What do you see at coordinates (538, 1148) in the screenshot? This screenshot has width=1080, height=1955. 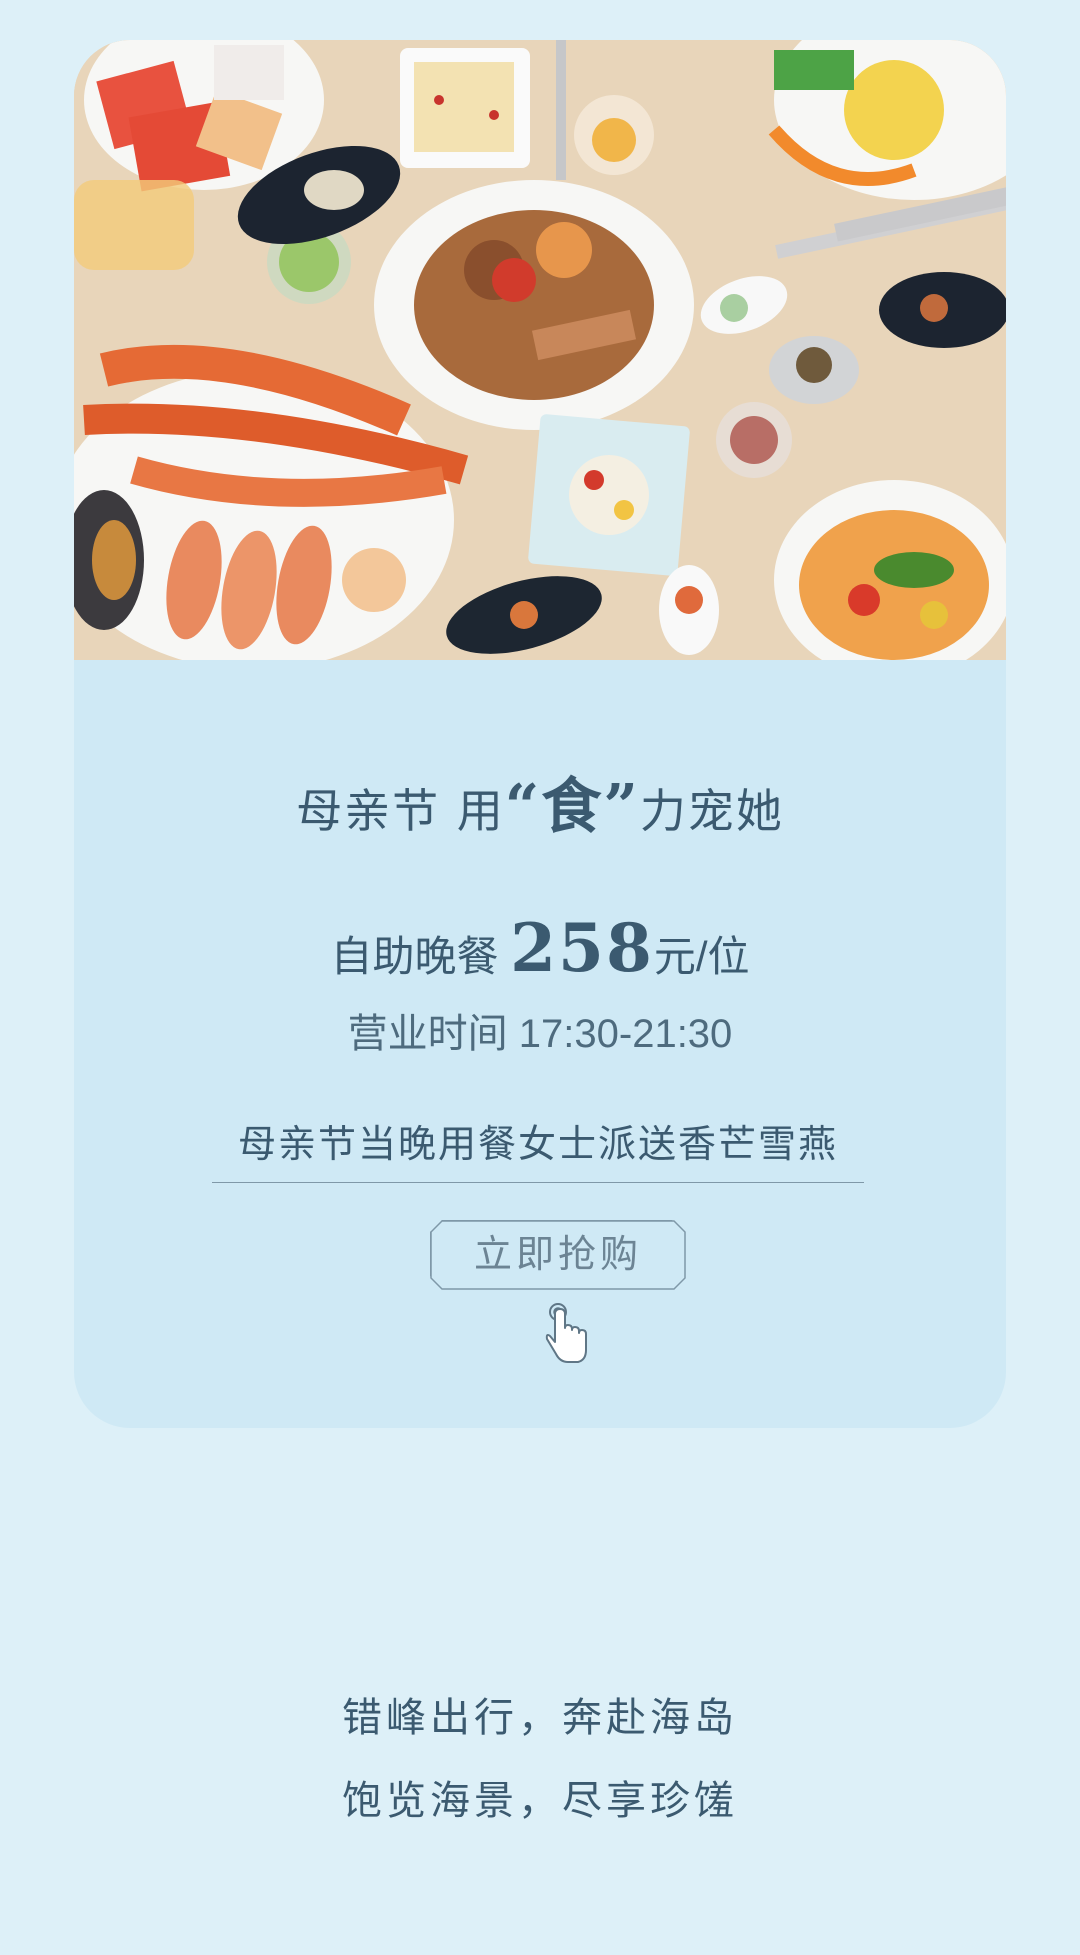 I see `gift-note: 母亲节当晚用餐女士派送香芒雪燕` at bounding box center [538, 1148].